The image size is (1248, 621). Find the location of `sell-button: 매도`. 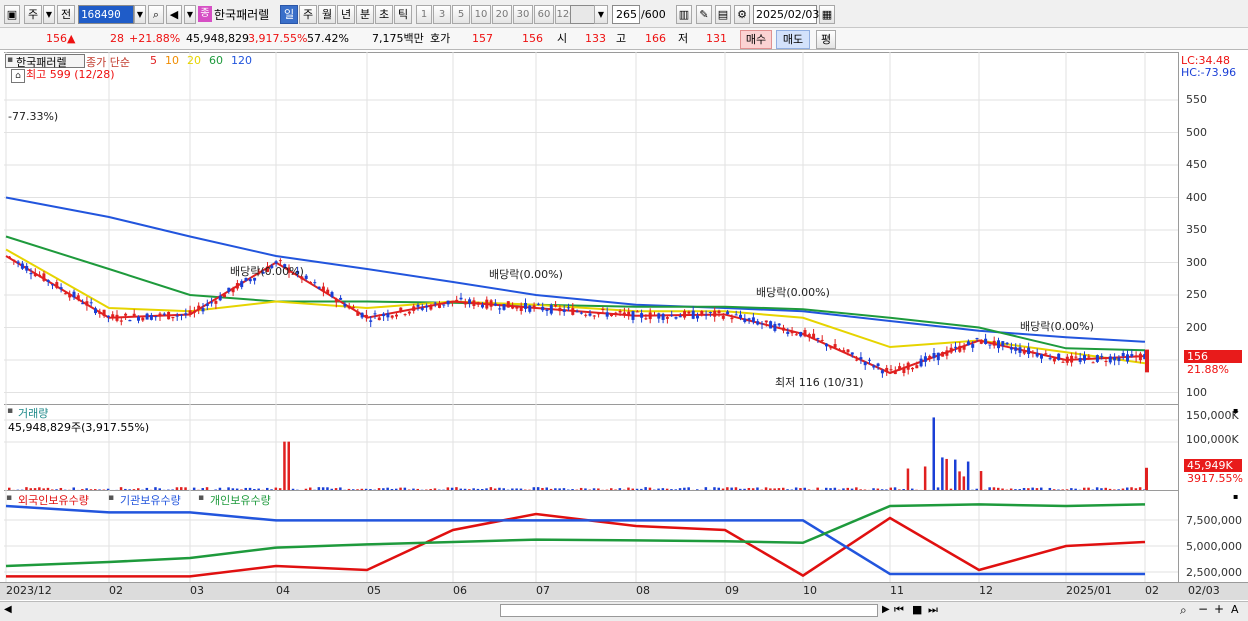

sell-button: 매도 is located at coordinates (793, 39).